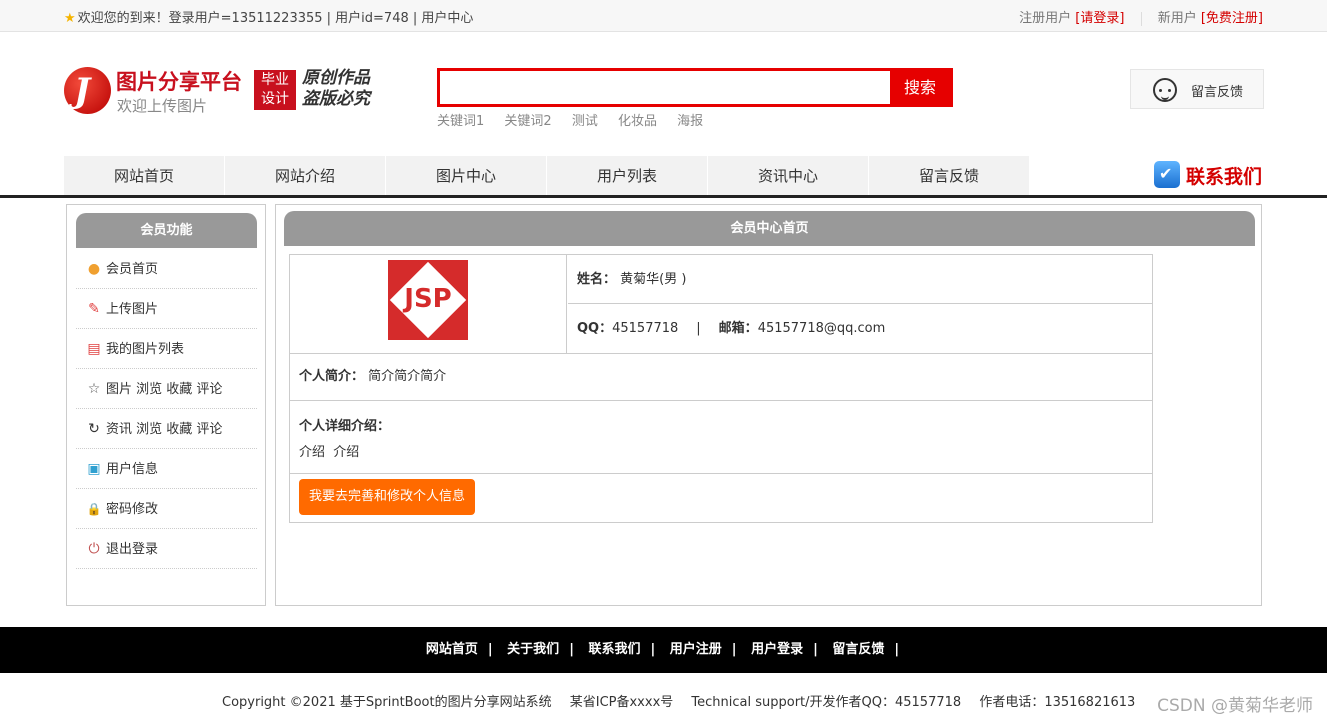  Describe the element at coordinates (1099, 18) in the screenshot. I see `login-link: [请登录]` at that location.